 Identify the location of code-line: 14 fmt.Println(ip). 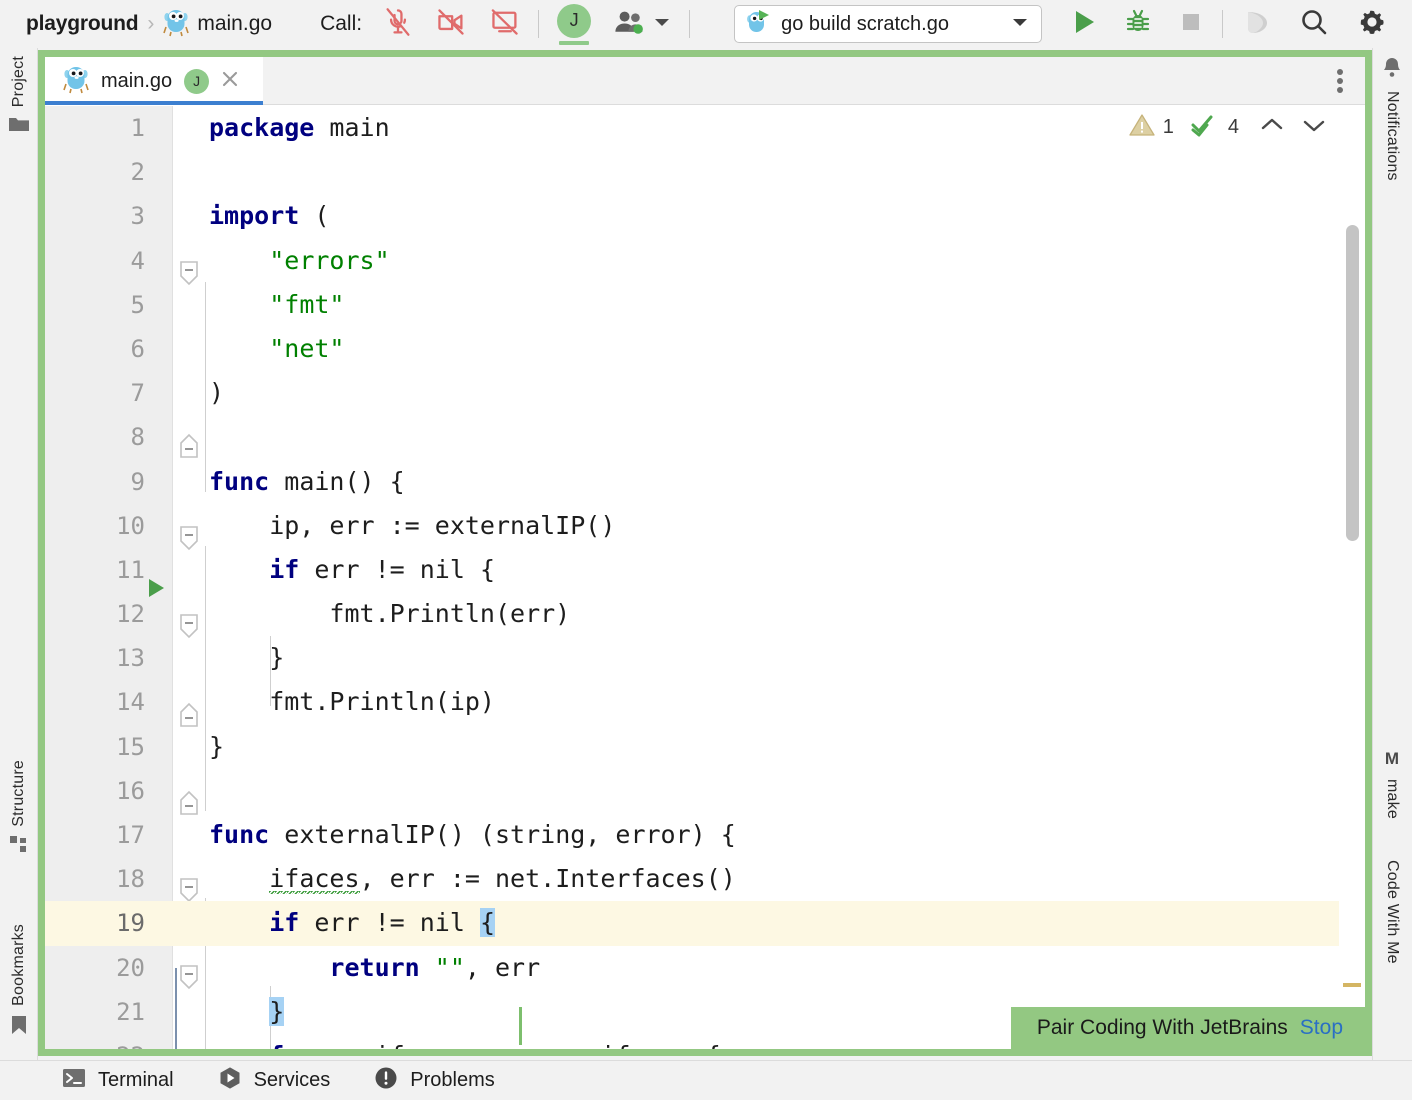
(705, 702).